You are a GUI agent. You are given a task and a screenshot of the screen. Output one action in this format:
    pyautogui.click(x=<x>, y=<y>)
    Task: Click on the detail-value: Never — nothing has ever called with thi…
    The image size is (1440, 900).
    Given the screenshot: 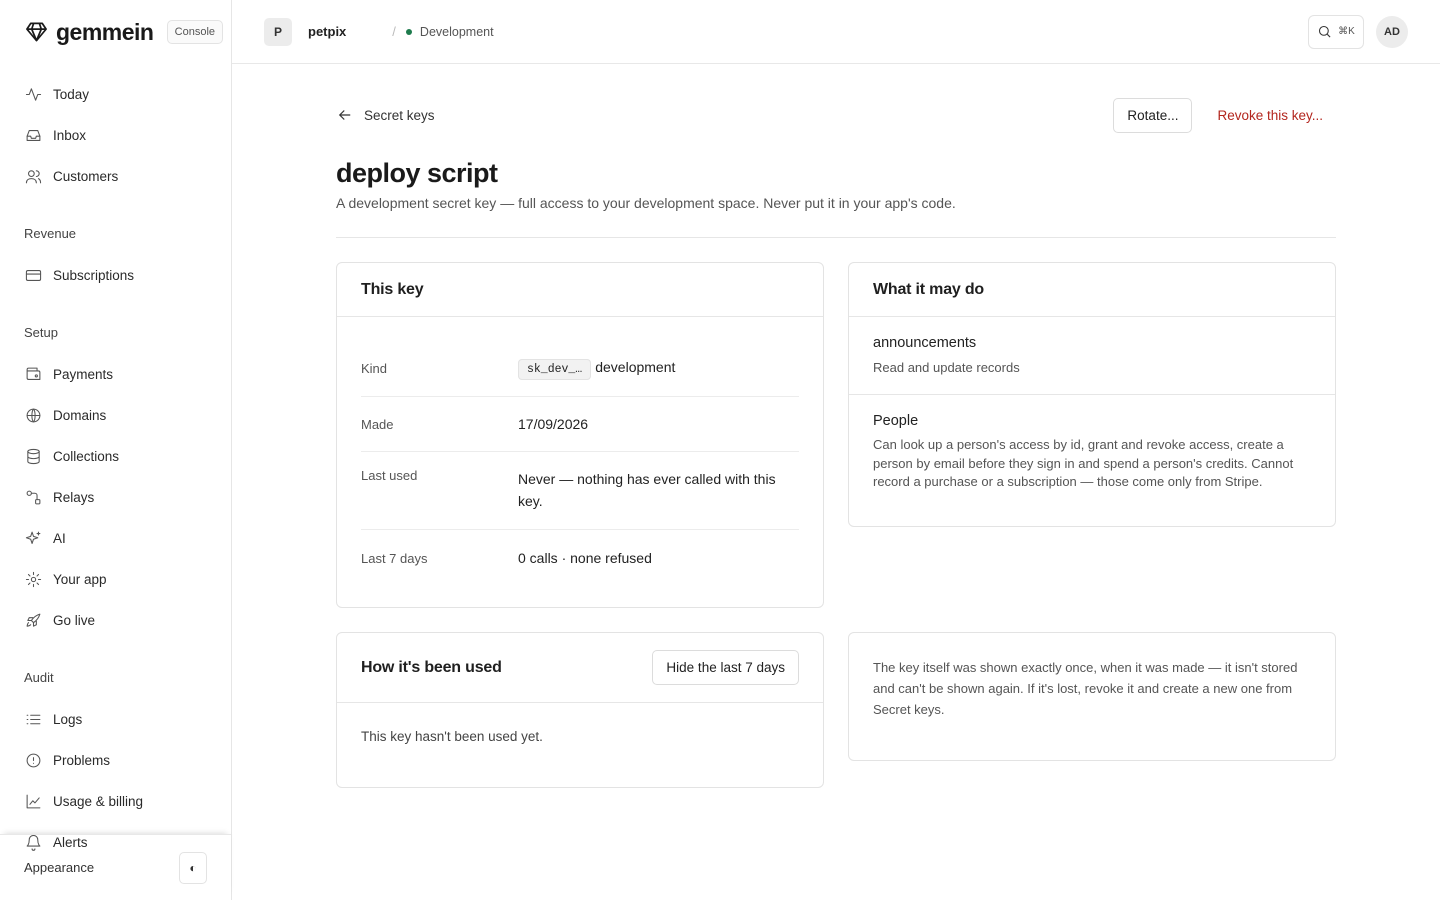 What is the action you would take?
    pyautogui.click(x=647, y=490)
    